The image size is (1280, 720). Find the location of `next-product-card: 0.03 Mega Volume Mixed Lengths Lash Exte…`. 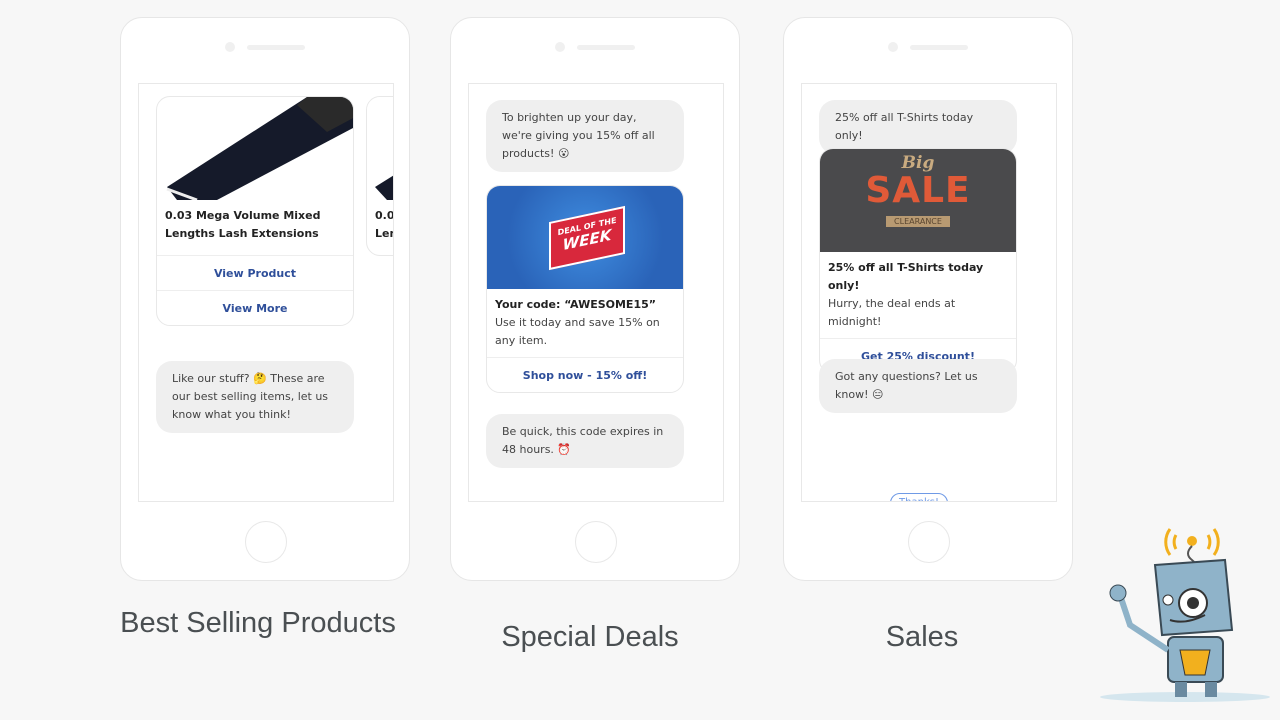

next-product-card: 0.03 Mega Volume Mixed Lengths Lash Exte… is located at coordinates (380, 176).